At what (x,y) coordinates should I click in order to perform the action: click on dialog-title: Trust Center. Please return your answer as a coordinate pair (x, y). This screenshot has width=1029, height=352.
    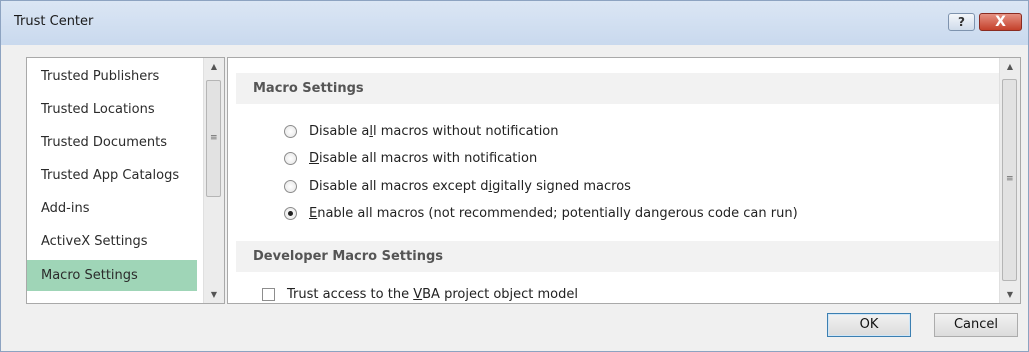
    Looking at the image, I should click on (54, 21).